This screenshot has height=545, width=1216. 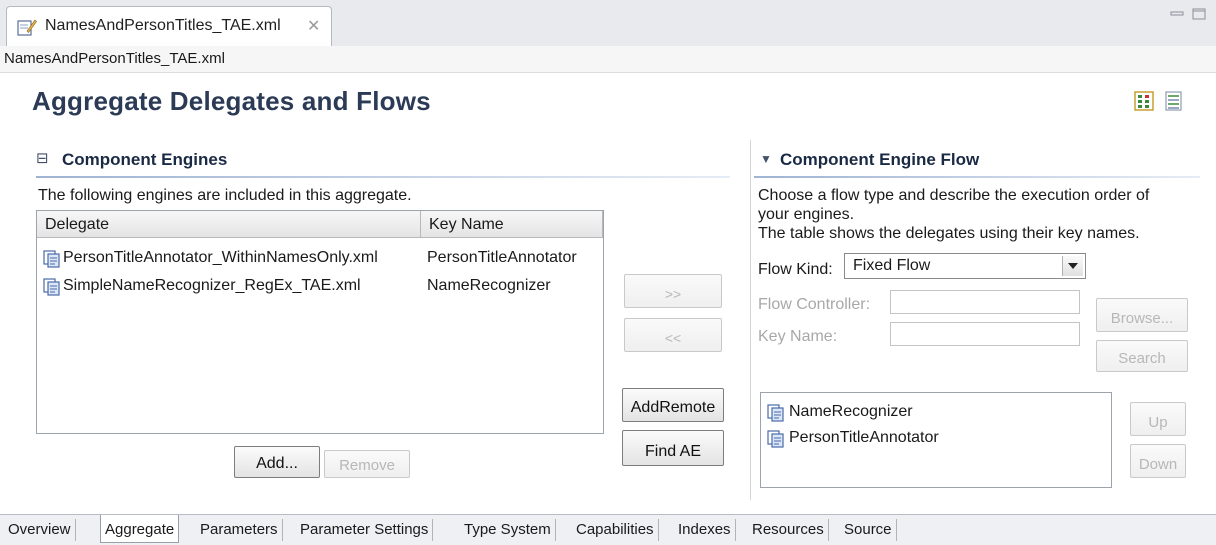 I want to click on key-name-field, so click(x=985, y=334).